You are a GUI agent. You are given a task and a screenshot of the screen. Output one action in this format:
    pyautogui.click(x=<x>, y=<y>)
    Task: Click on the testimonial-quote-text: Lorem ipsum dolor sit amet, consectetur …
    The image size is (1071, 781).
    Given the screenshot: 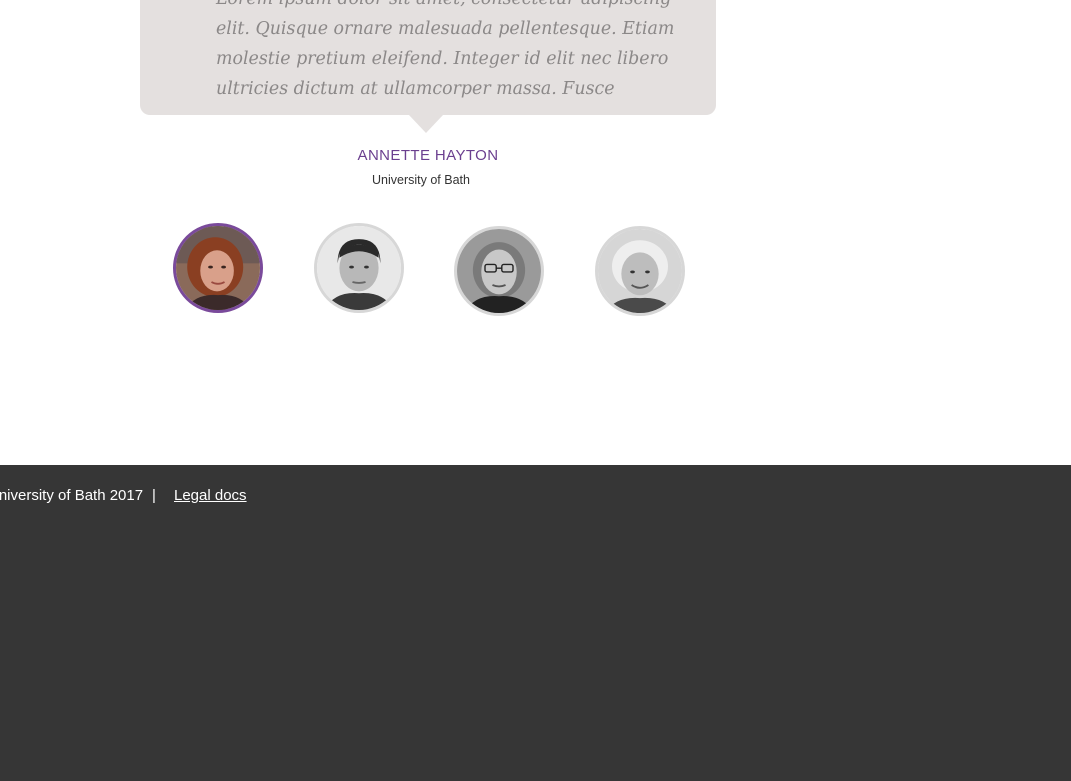 What is the action you would take?
    pyautogui.click(x=445, y=49)
    